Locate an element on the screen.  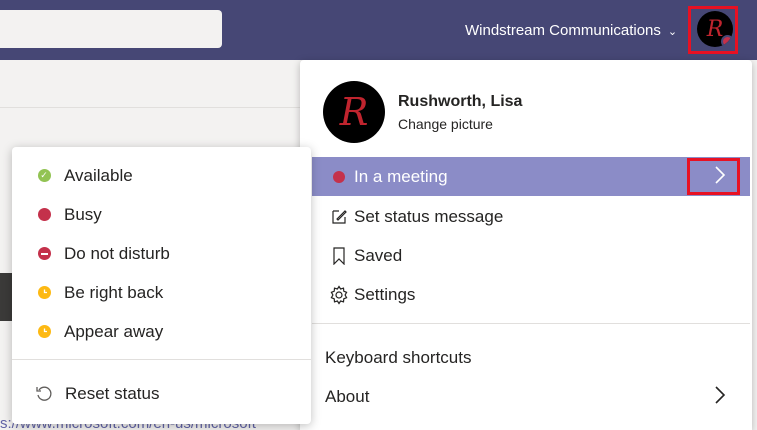
menu-item-status: In a meeting is located at coordinates (531, 176).